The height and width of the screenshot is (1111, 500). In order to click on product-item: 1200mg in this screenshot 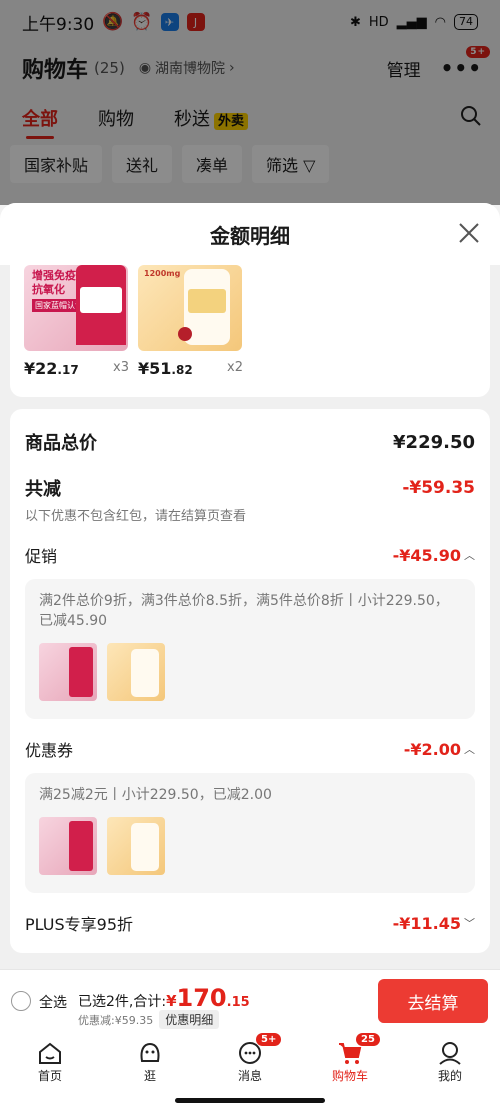, I will do `click(190, 308)`.